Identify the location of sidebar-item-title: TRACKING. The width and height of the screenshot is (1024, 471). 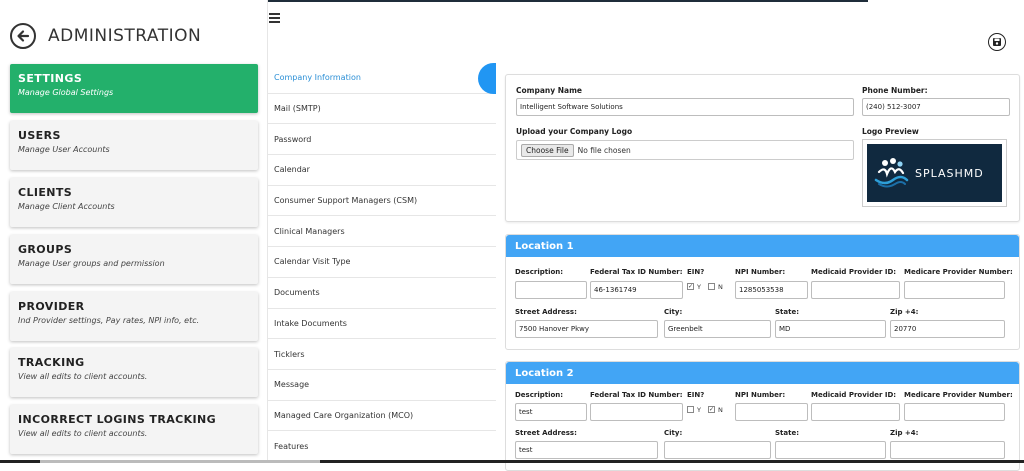
(51, 362).